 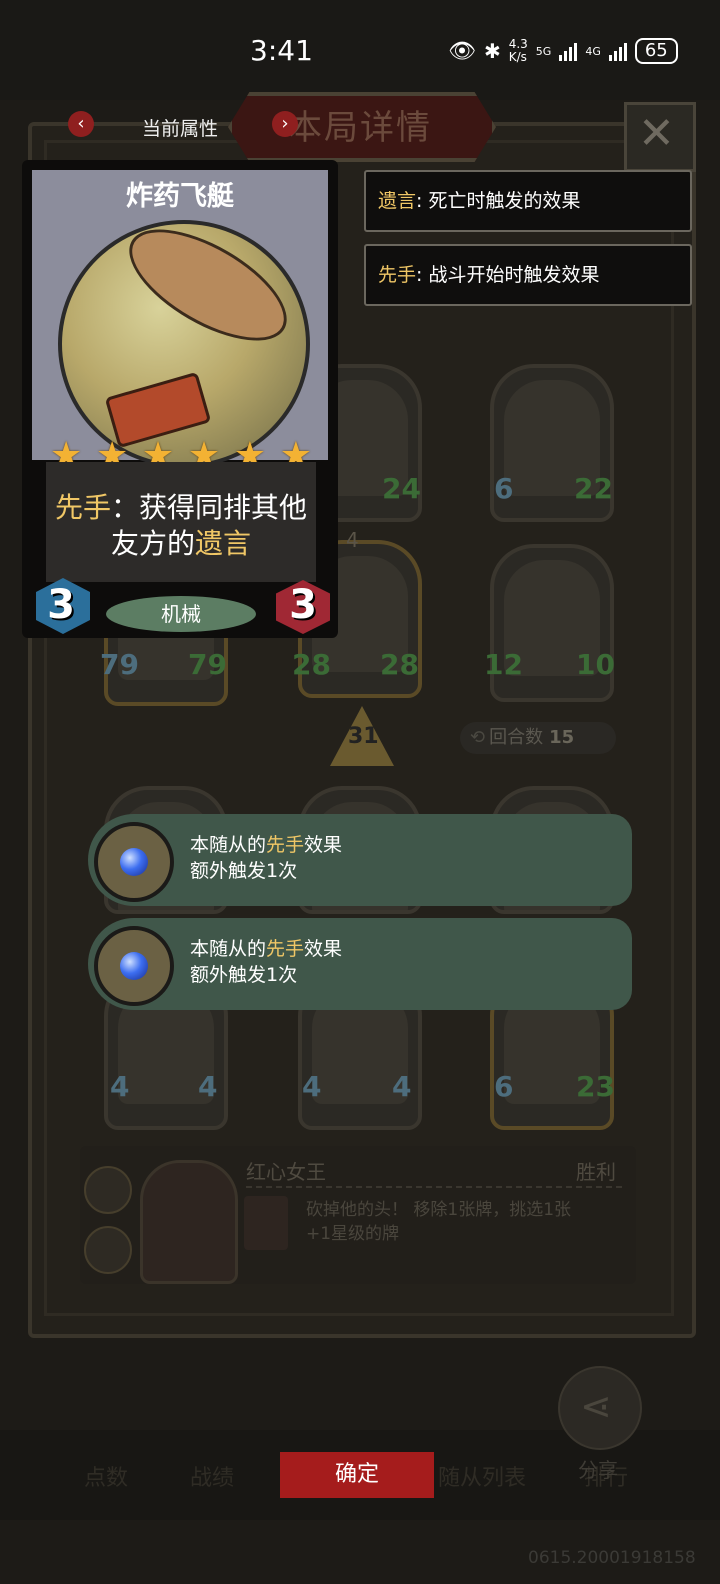 I want to click on keyword-deathrattle: 遗言, so click(x=223, y=543).